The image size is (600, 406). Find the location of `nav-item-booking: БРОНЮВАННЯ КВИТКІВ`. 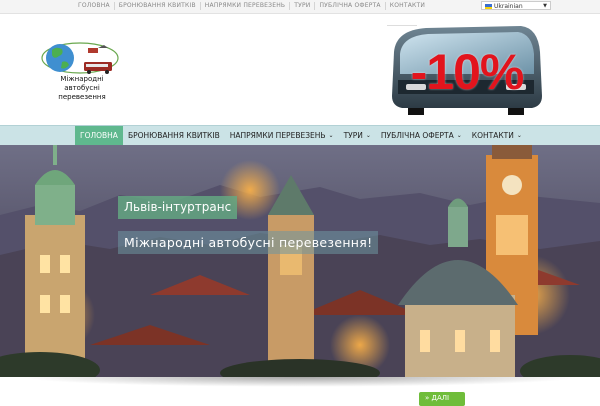

nav-item-booking: БРОНЮВАННЯ КВИТКІВ is located at coordinates (174, 135).